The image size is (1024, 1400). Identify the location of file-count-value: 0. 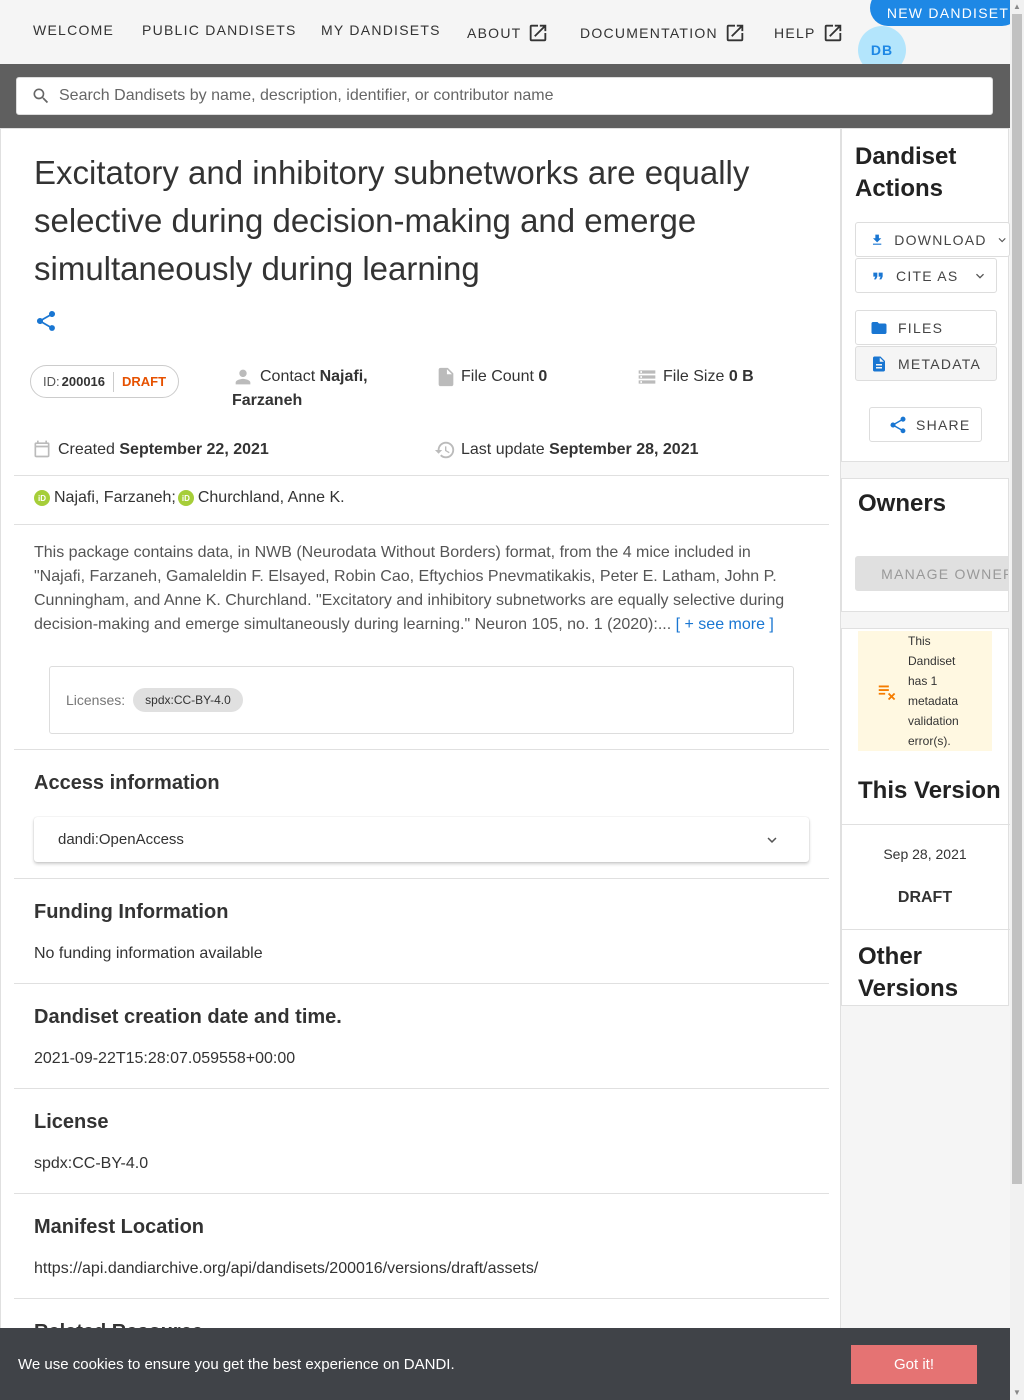
(543, 376).